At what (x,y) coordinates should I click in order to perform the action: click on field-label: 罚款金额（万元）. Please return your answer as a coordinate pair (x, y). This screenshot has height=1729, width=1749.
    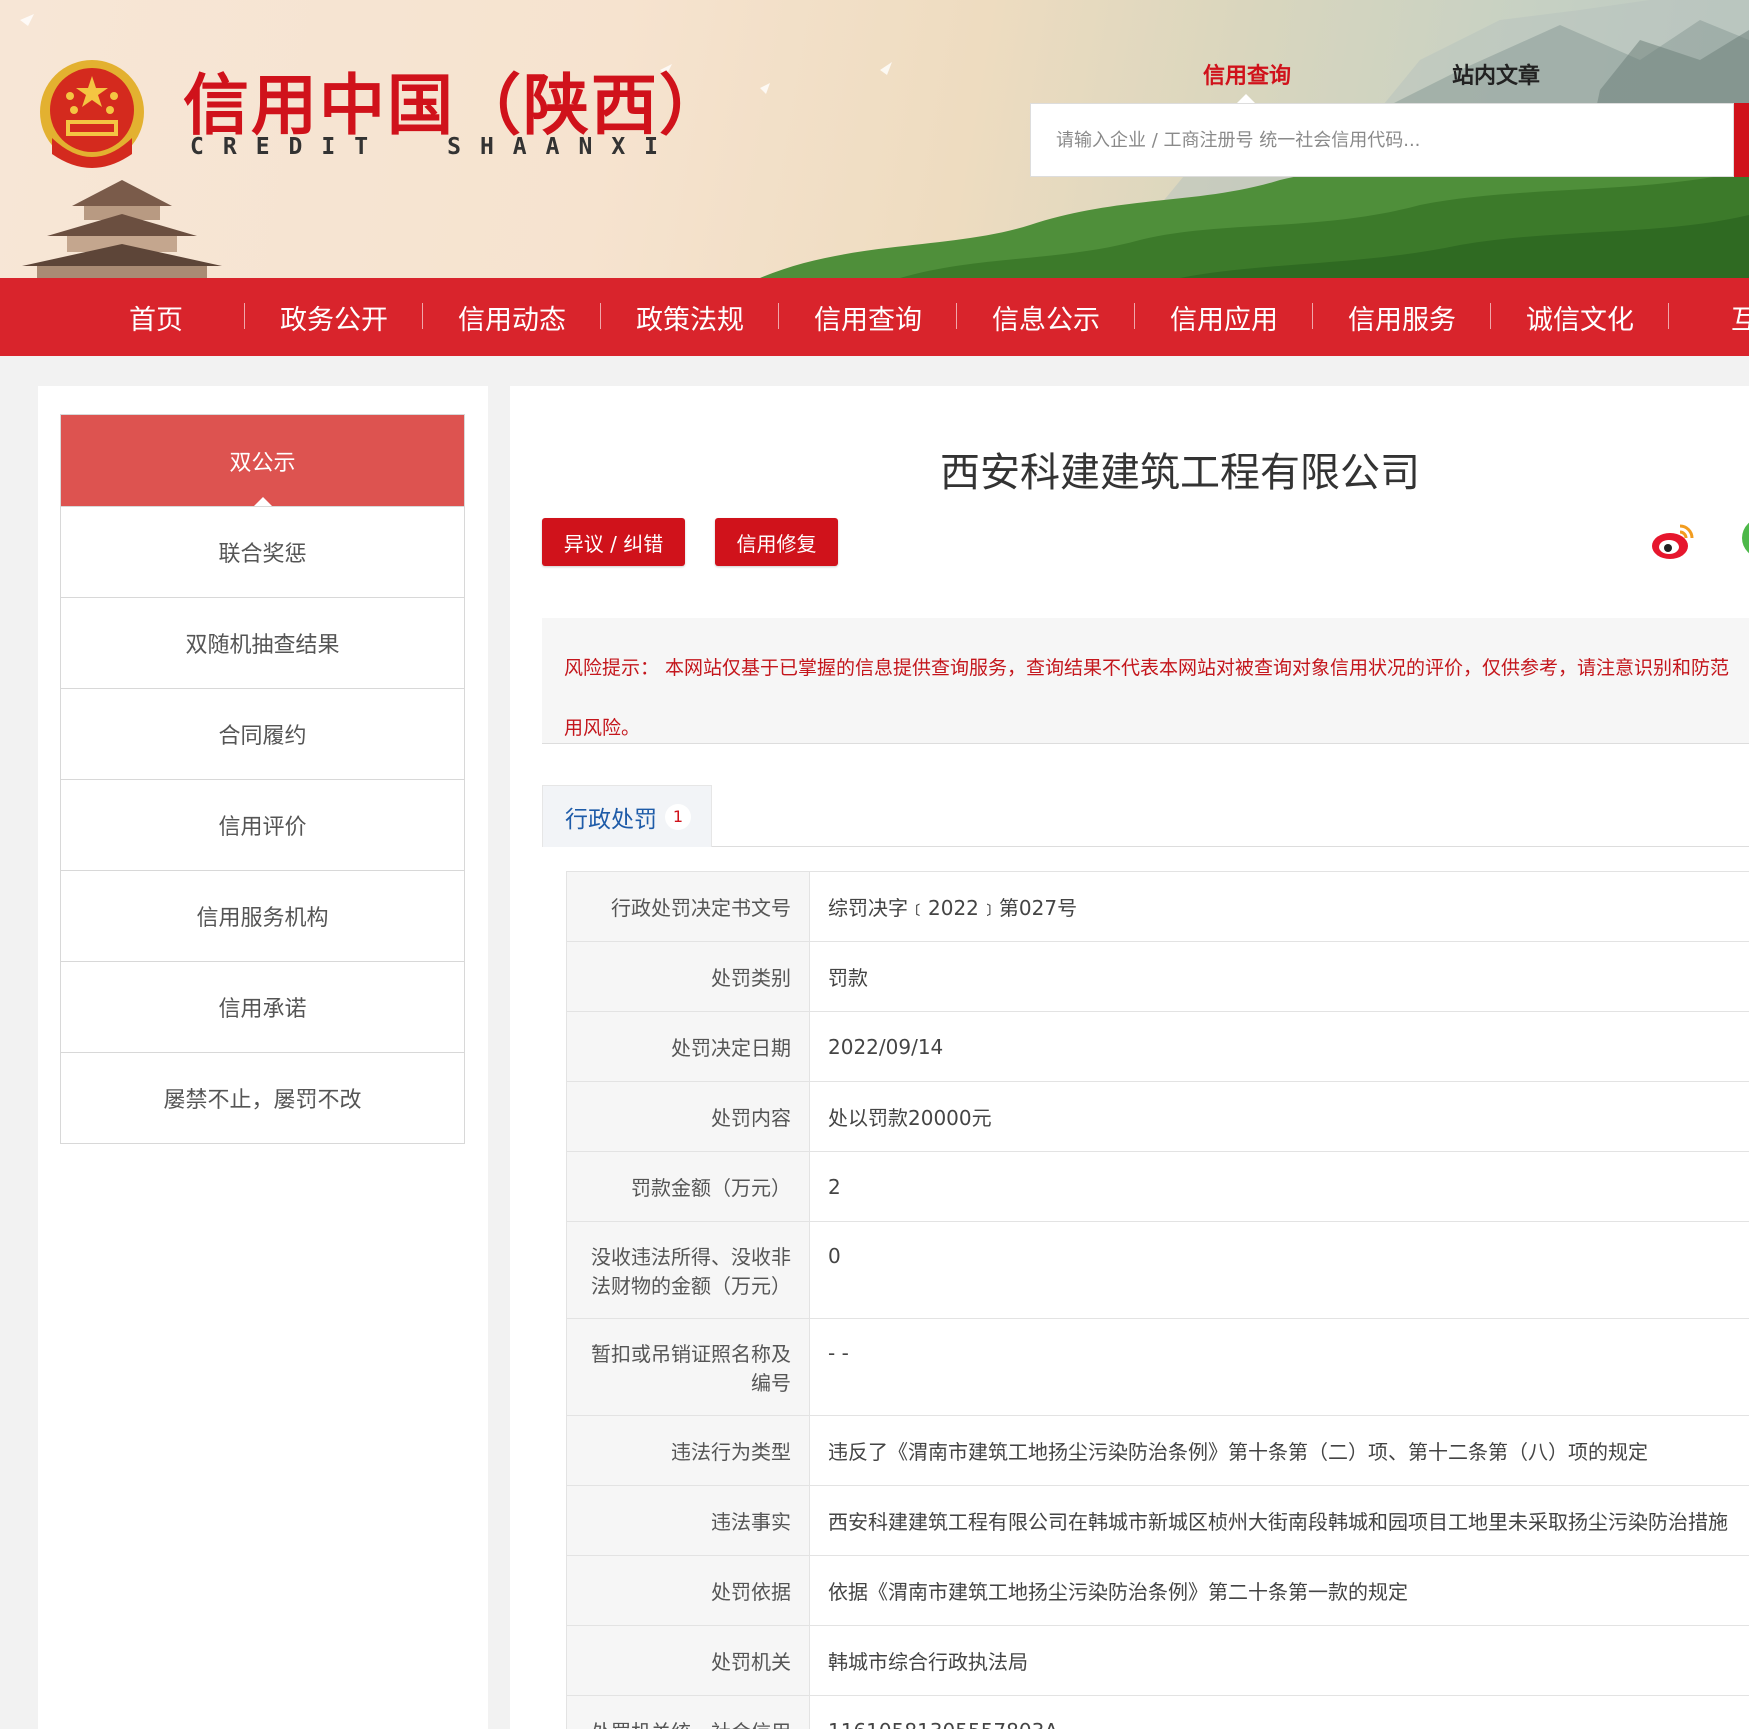
    Looking at the image, I should click on (688, 1186).